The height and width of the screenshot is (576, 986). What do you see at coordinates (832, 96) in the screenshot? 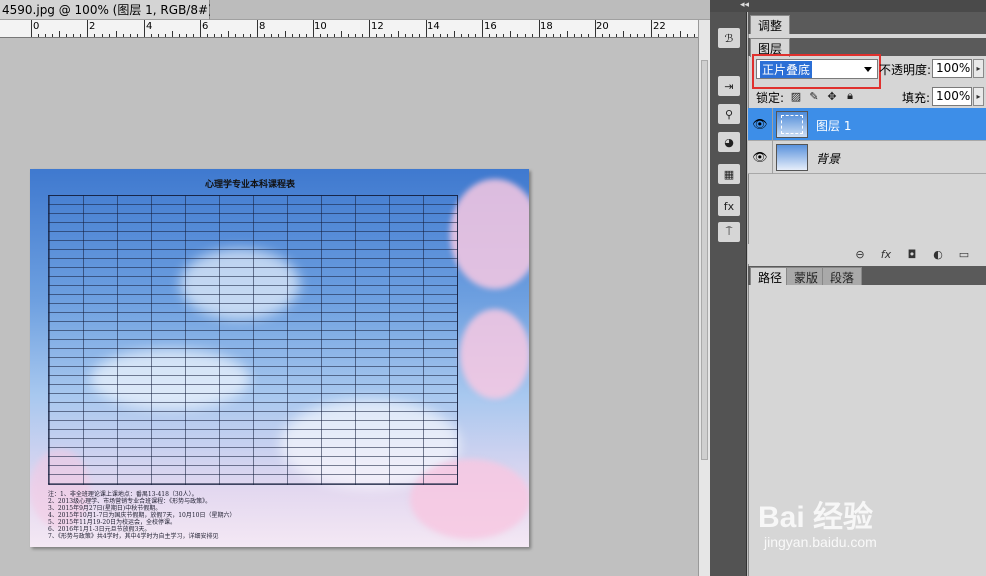
I see `lock-move-icon: ✥` at bounding box center [832, 96].